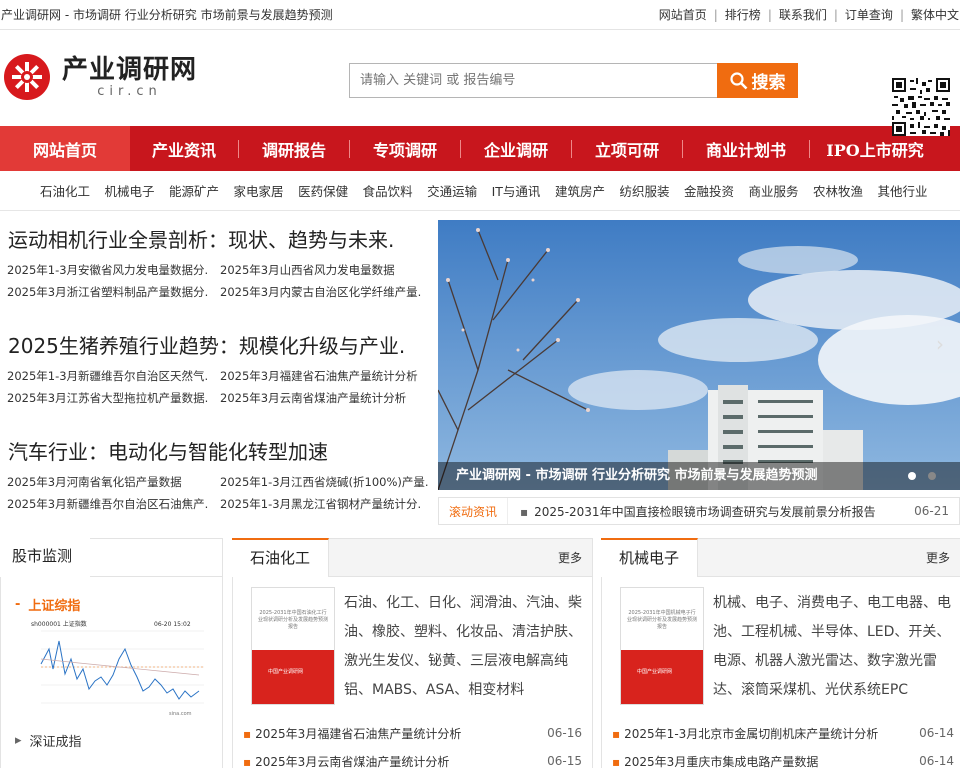 The width and height of the screenshot is (960, 775). I want to click on nav-business-plan: 商业计划书, so click(746, 148).